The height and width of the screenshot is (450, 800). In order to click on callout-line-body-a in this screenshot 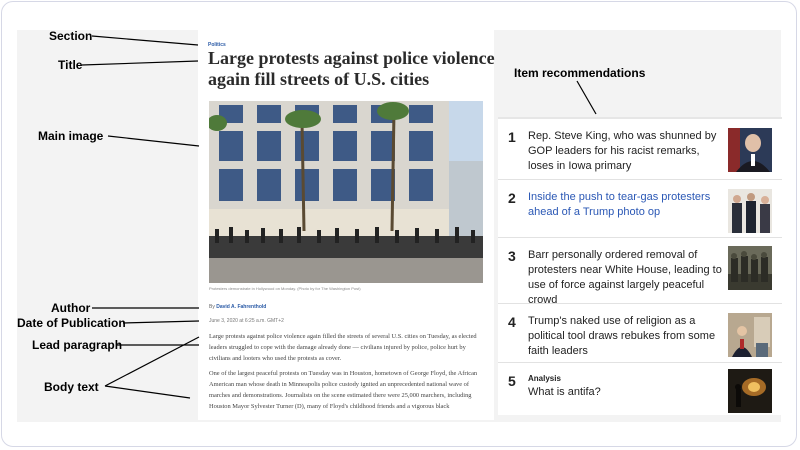, I will do `click(152, 361)`.